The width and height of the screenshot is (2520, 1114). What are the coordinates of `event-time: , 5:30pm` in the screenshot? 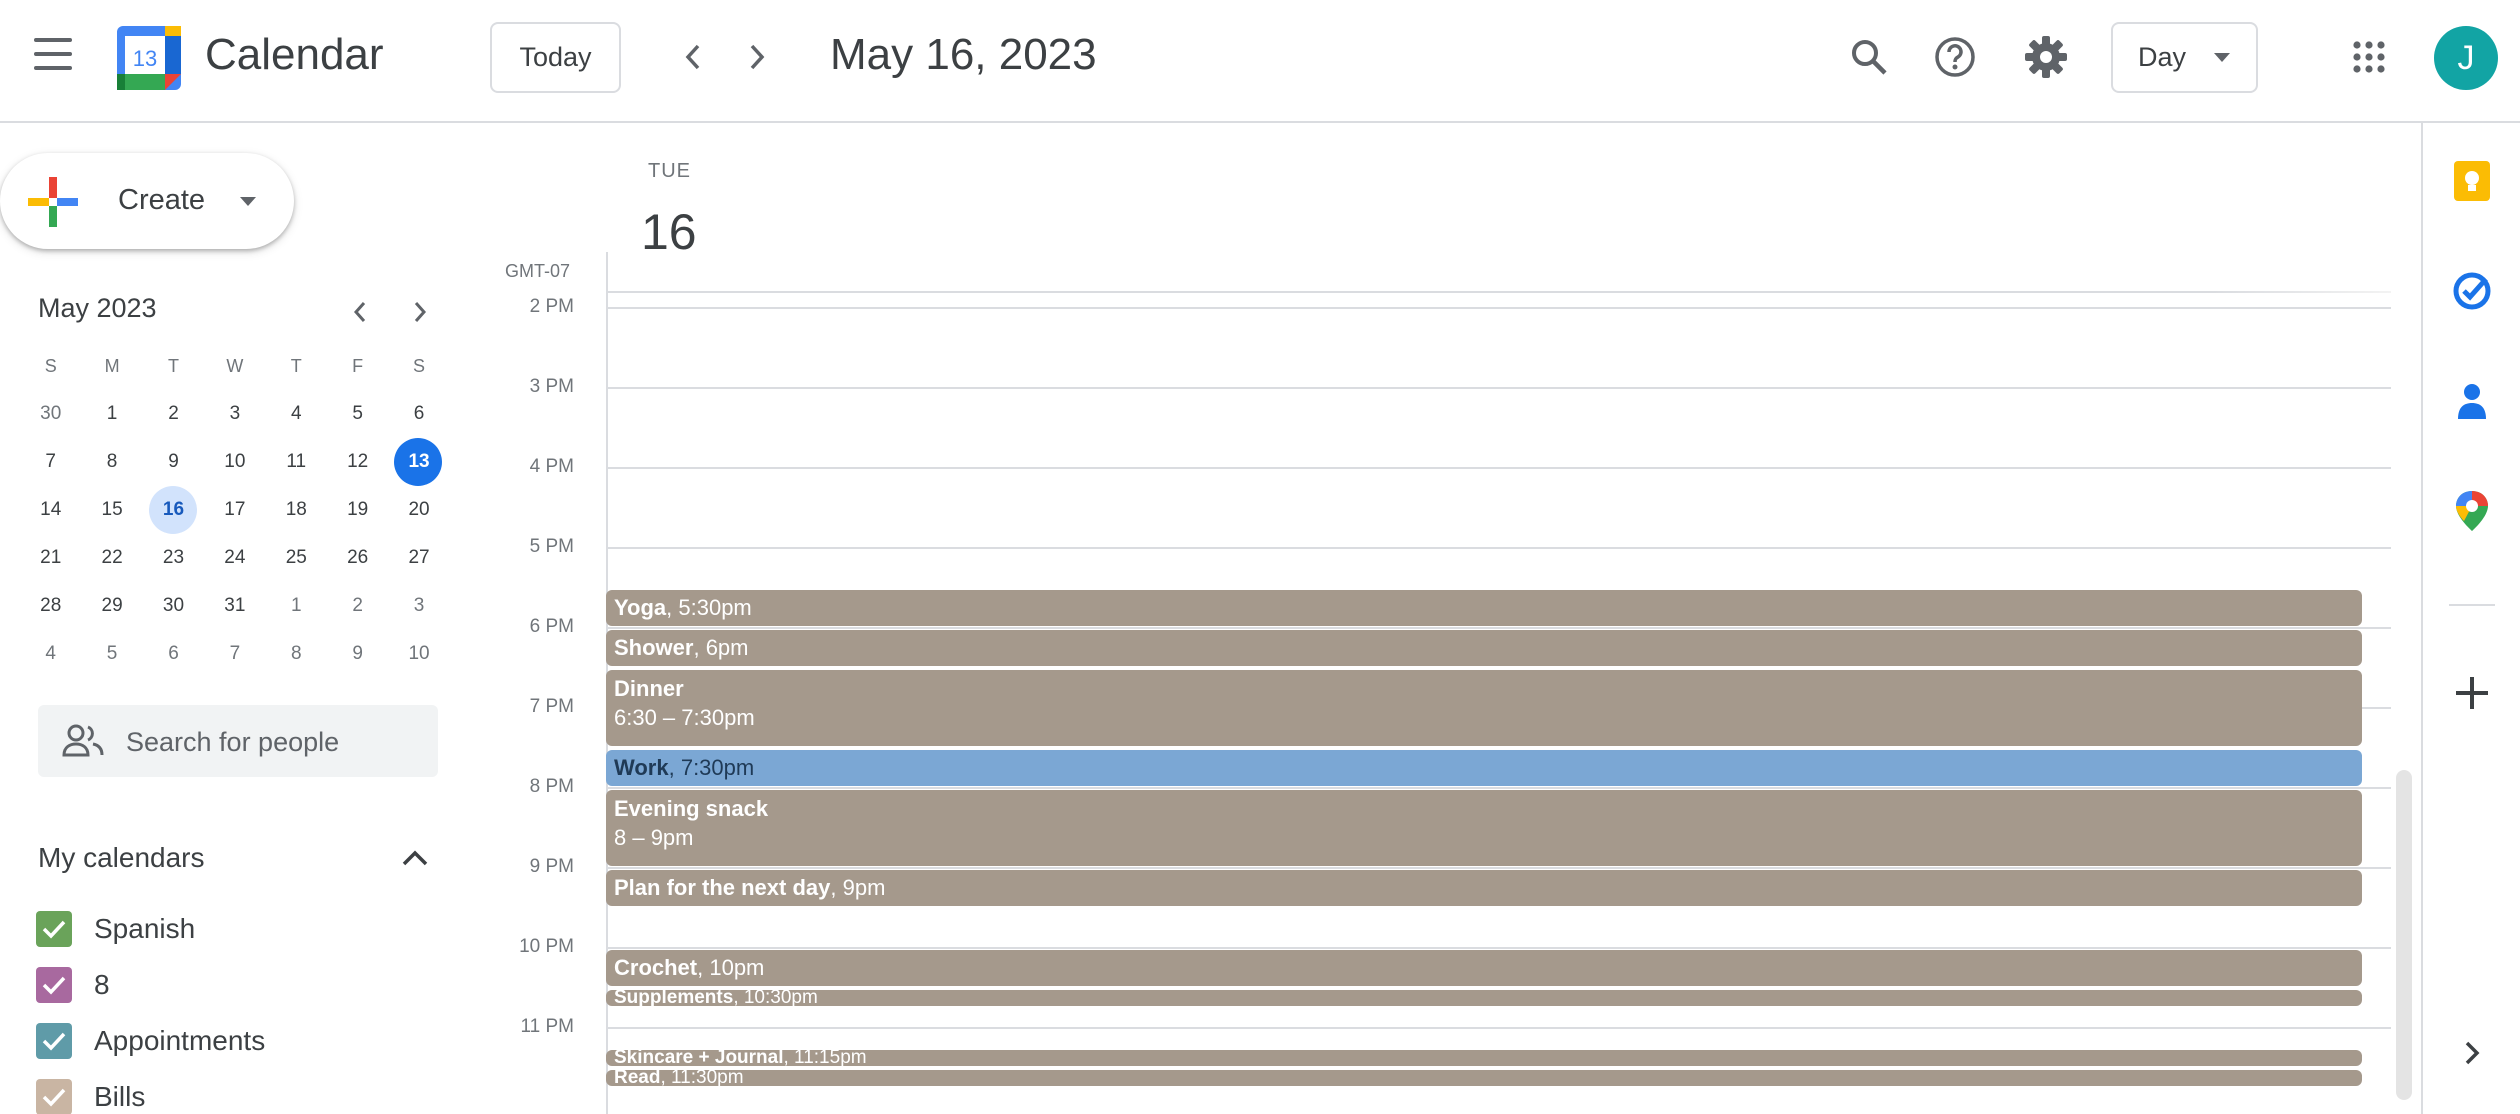 It's located at (709, 607).